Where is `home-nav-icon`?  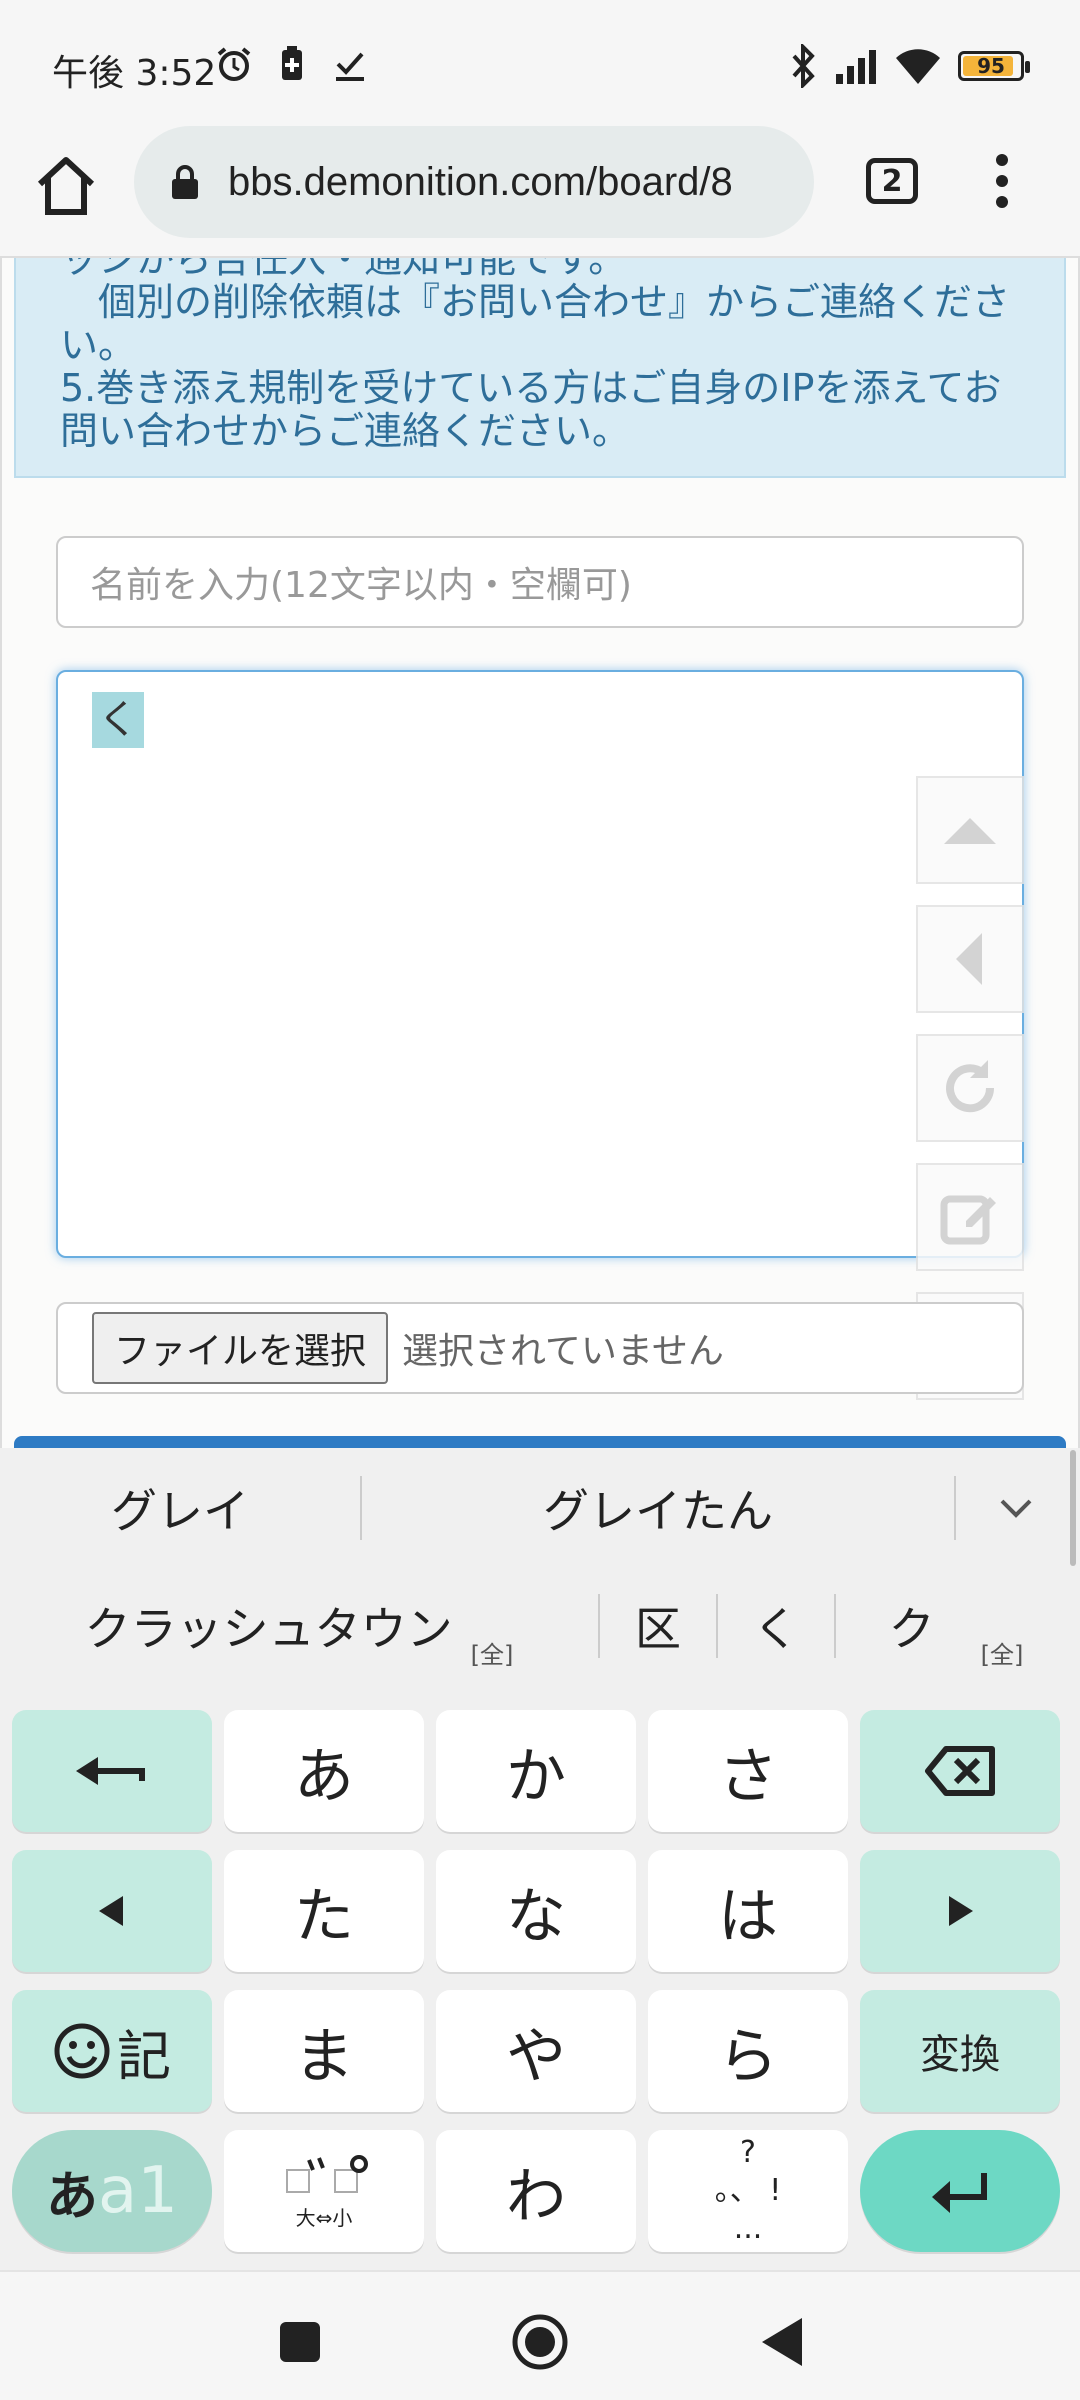 home-nav-icon is located at coordinates (540, 2342).